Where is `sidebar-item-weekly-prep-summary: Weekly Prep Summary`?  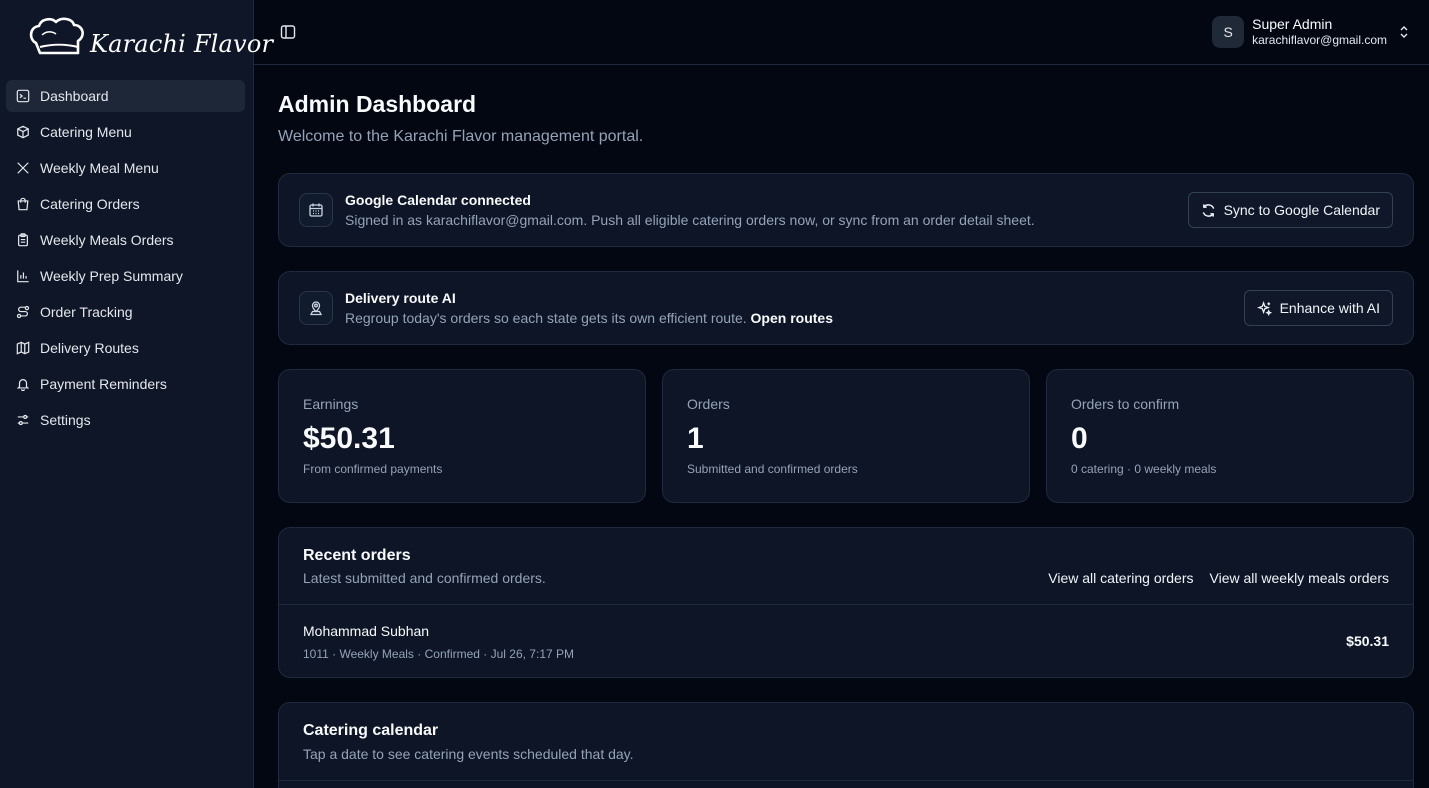 sidebar-item-weekly-prep-summary: Weekly Prep Summary is located at coordinates (125, 276).